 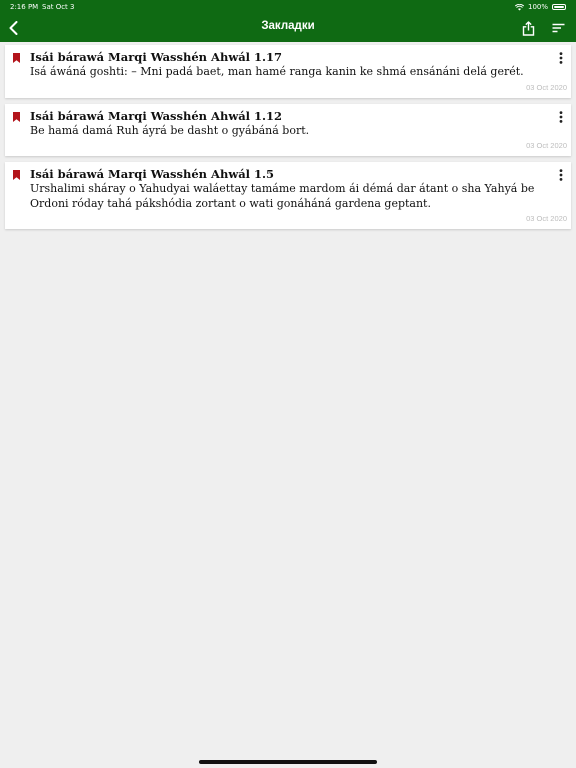 I want to click on bookmark-reference: Isái bárawá Marqi Wasshén Ahwál 1.5, so click(x=152, y=174).